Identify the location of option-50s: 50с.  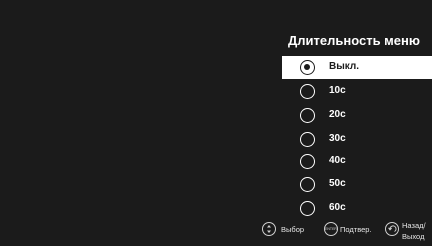
(357, 184).